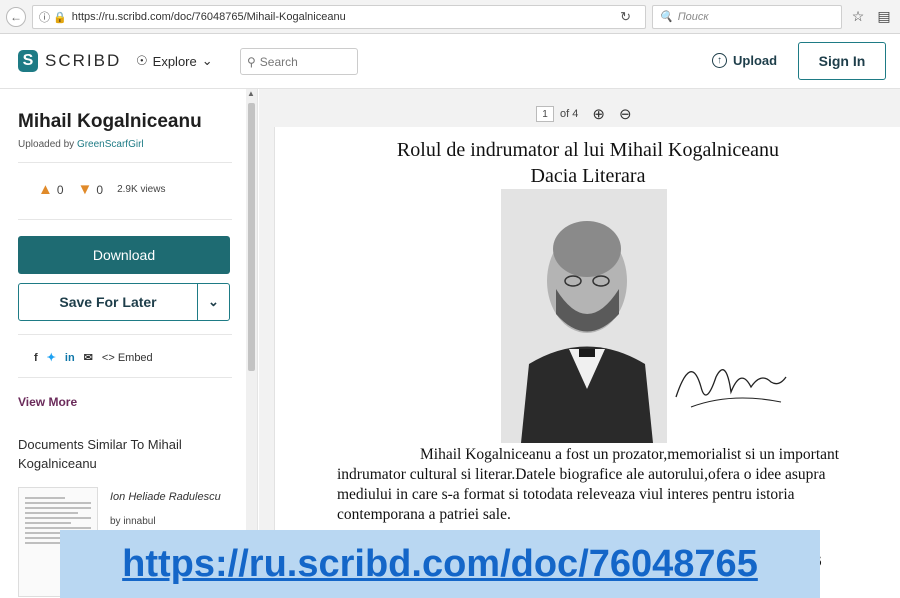 This screenshot has height=598, width=900. I want to click on share-row: f ✦ in ✉ <> Embed, so click(93, 358).